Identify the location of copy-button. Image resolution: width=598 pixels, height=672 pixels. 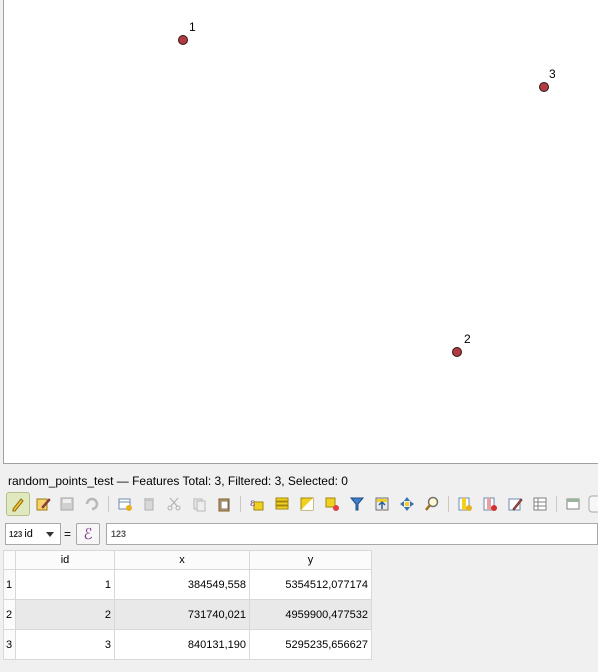
(199, 504).